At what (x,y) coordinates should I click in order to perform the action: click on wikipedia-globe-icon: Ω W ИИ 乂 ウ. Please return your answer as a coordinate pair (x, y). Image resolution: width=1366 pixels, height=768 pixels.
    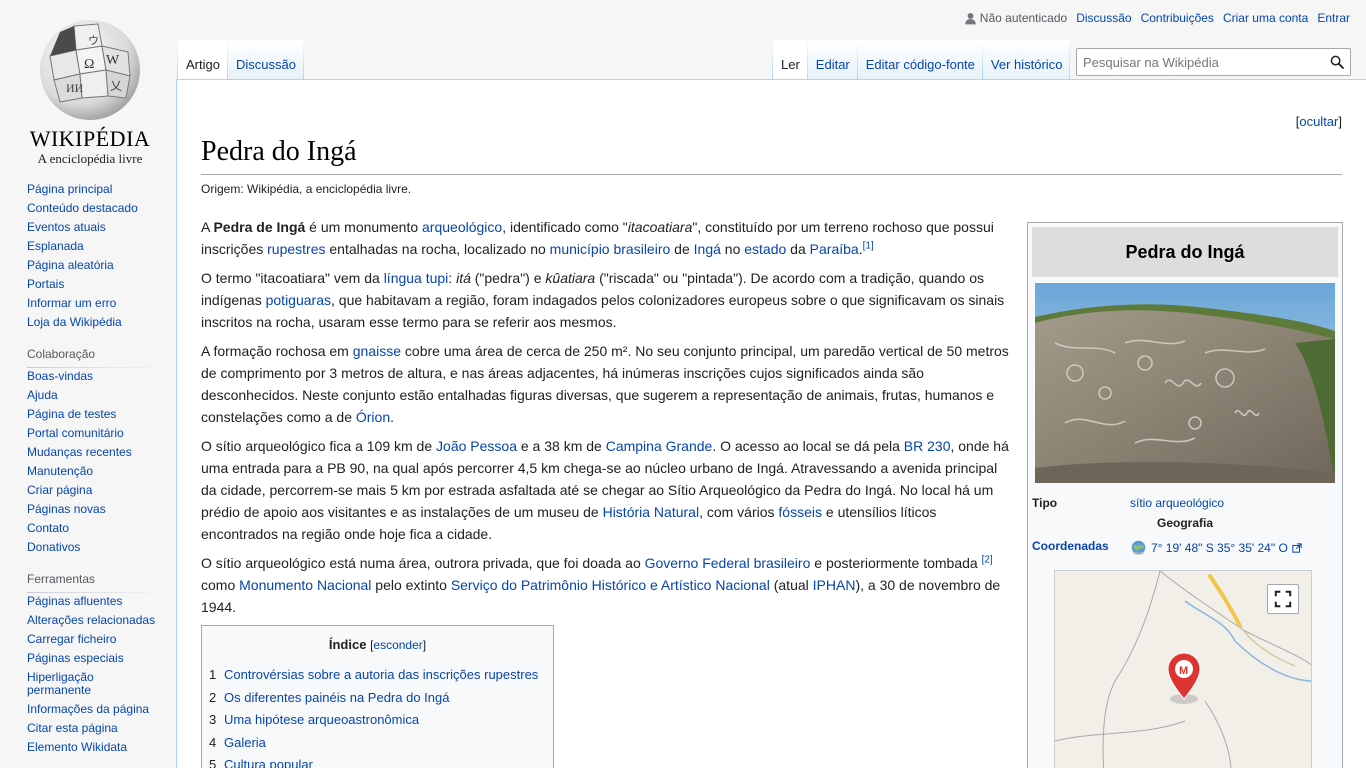
    Looking at the image, I should click on (90, 70).